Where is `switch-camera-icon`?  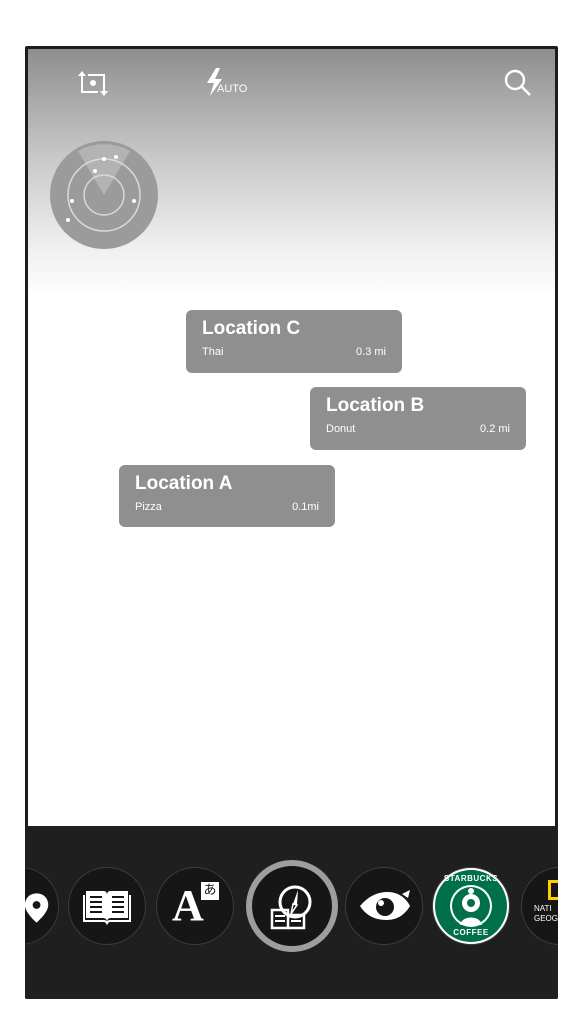 switch-camera-icon is located at coordinates (94, 84).